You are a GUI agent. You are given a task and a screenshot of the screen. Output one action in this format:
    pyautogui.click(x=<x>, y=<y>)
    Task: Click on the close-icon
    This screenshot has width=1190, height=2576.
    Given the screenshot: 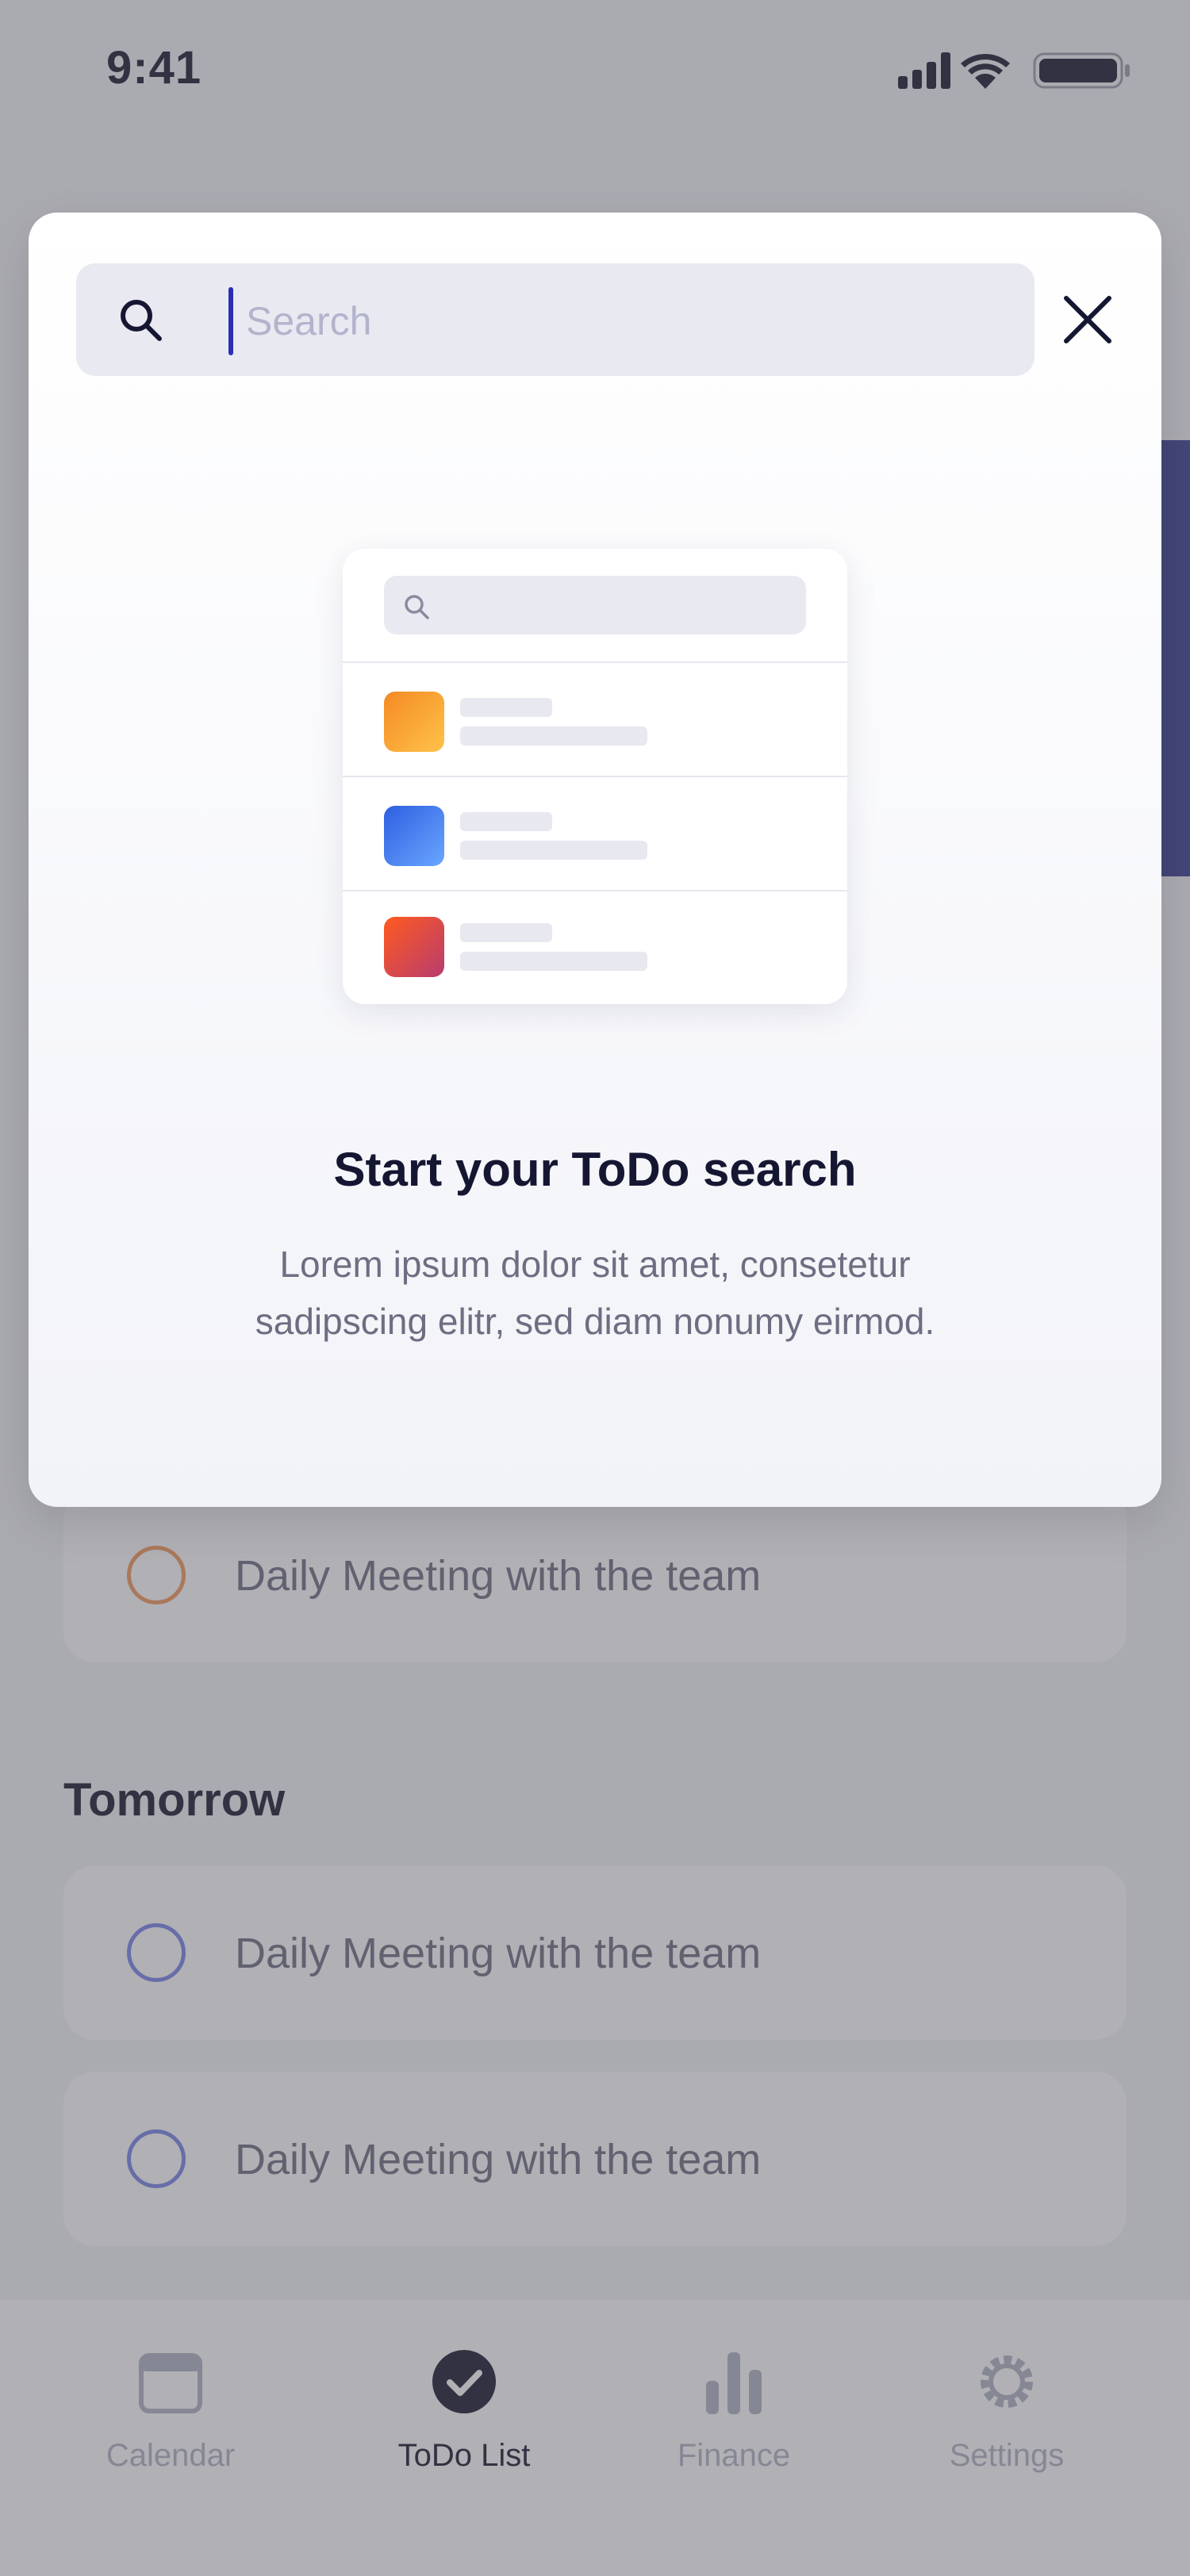 What is the action you would take?
    pyautogui.click(x=1087, y=320)
    